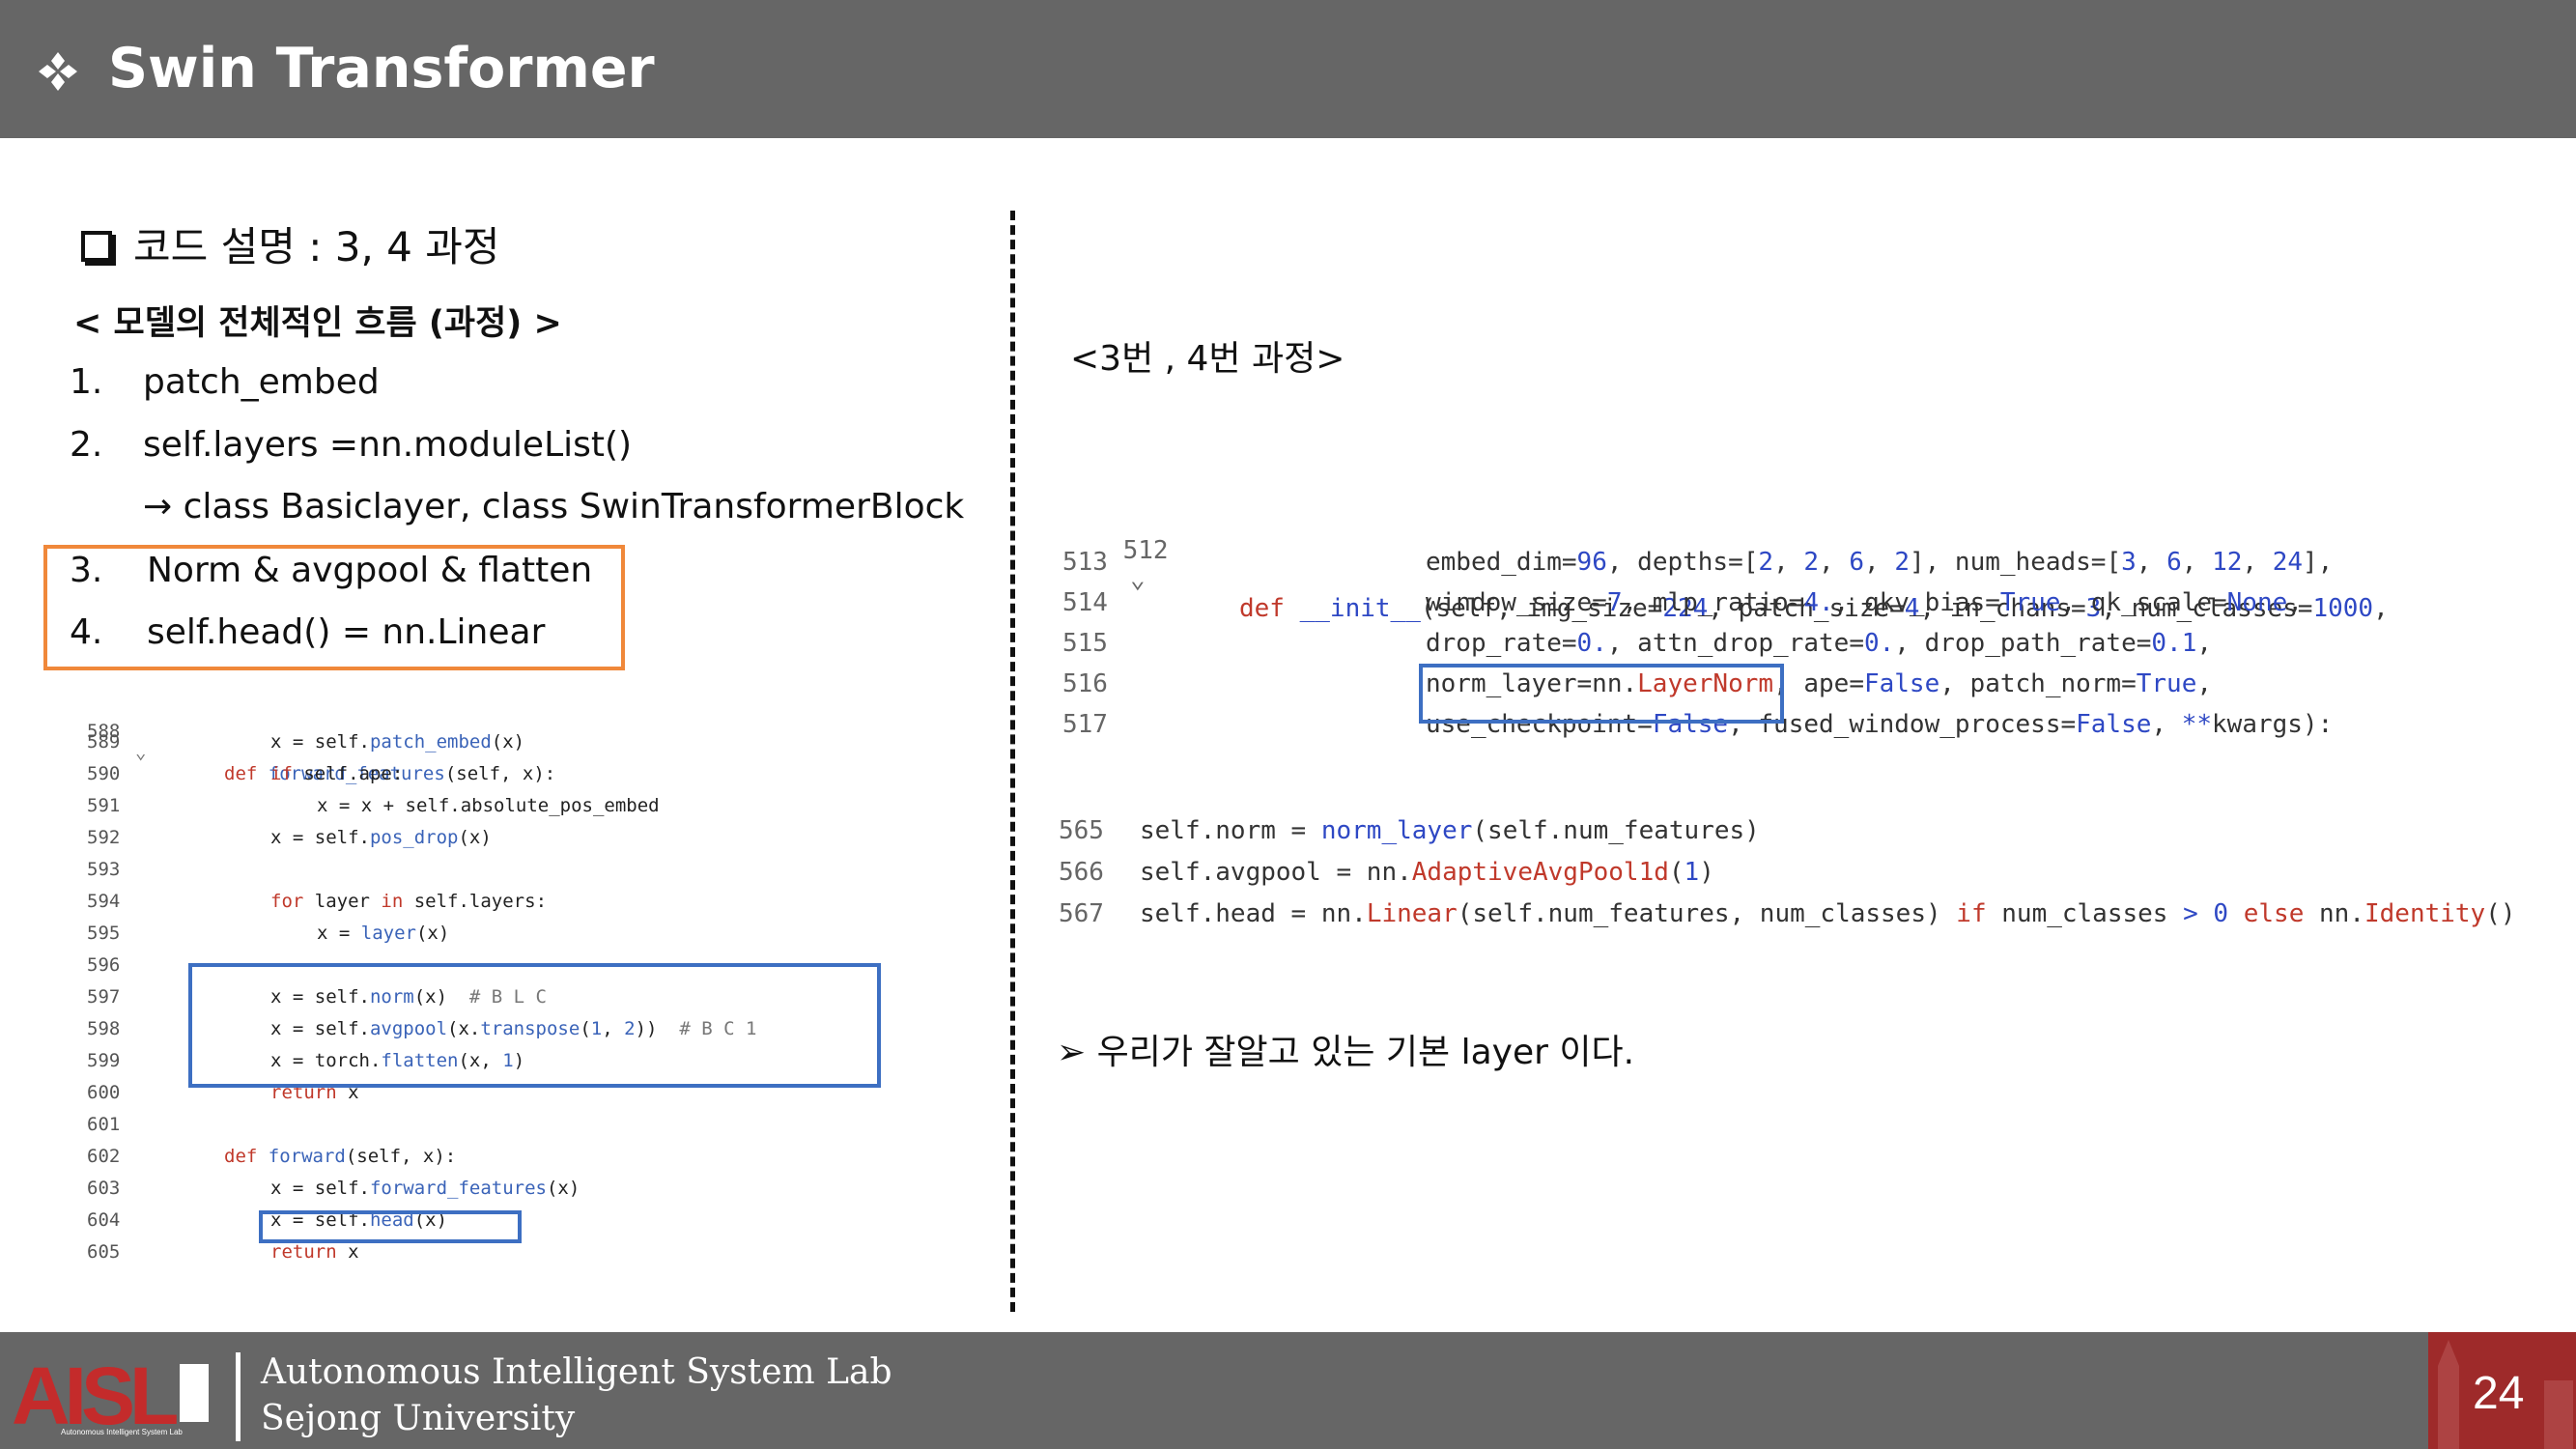 The height and width of the screenshot is (1449, 2576). I want to click on line-number: 601, so click(104, 1124).